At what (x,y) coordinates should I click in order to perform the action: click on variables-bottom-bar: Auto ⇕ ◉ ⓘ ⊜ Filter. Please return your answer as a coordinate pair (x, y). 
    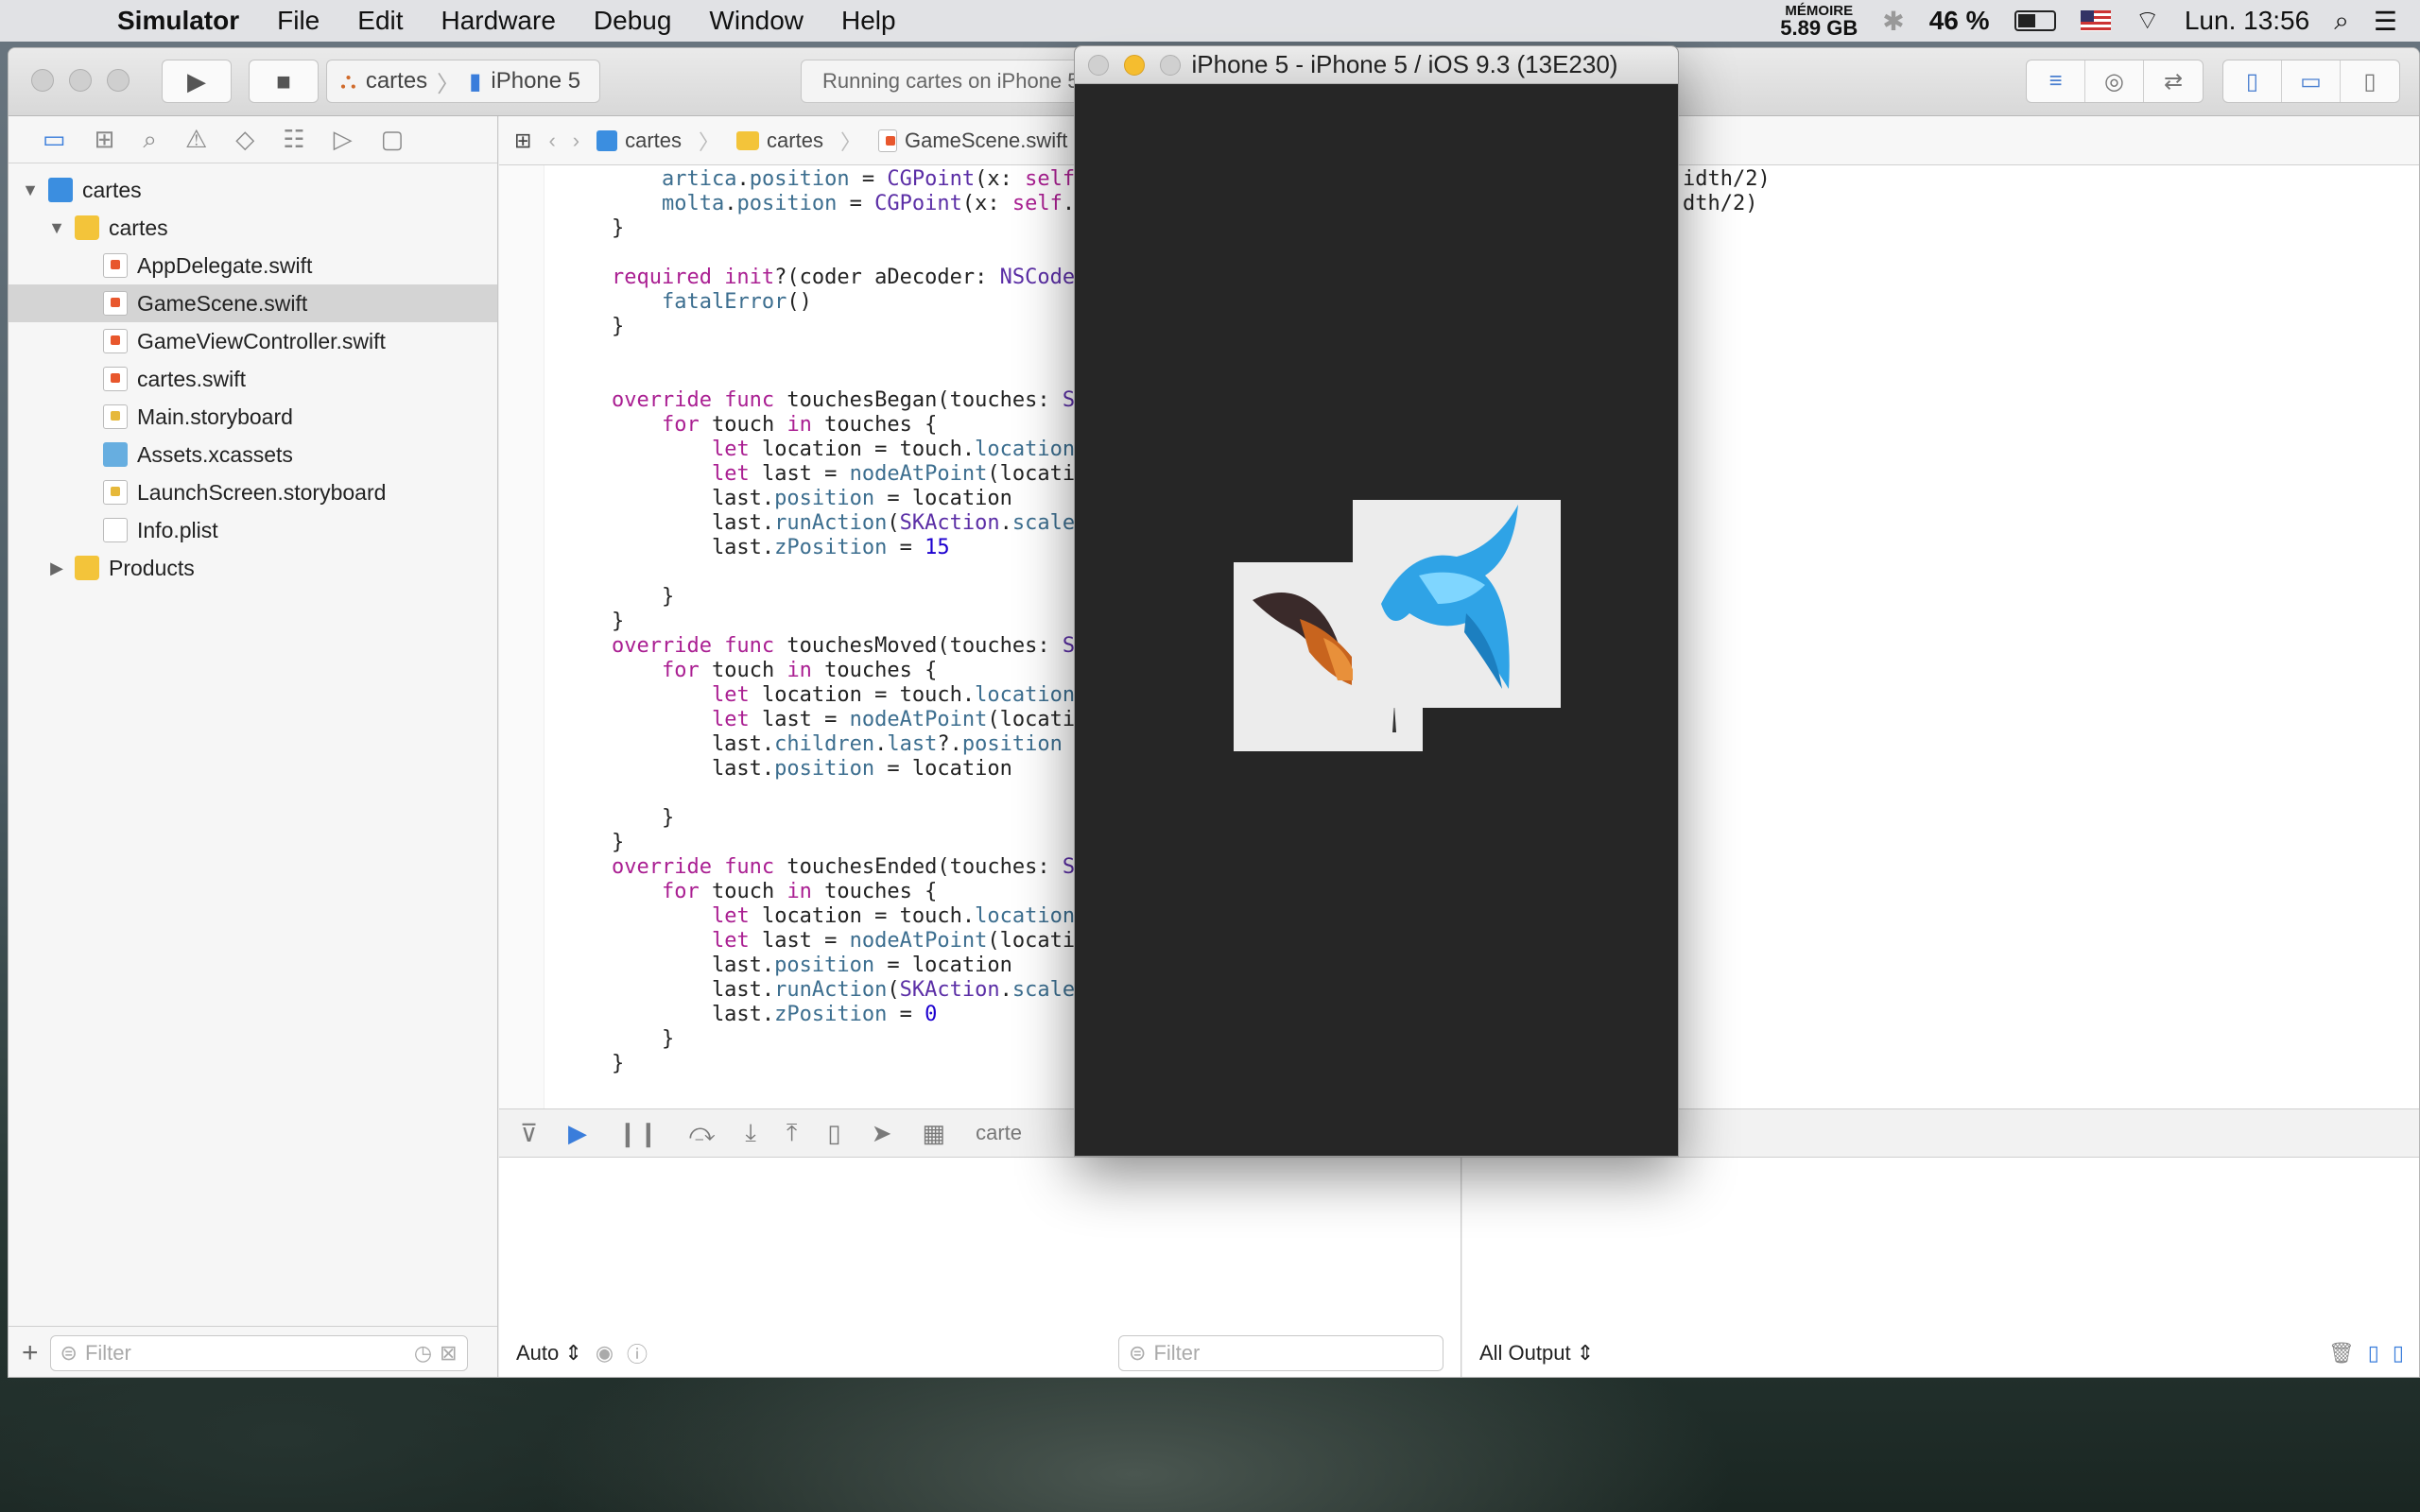
    Looking at the image, I should click on (980, 1352).